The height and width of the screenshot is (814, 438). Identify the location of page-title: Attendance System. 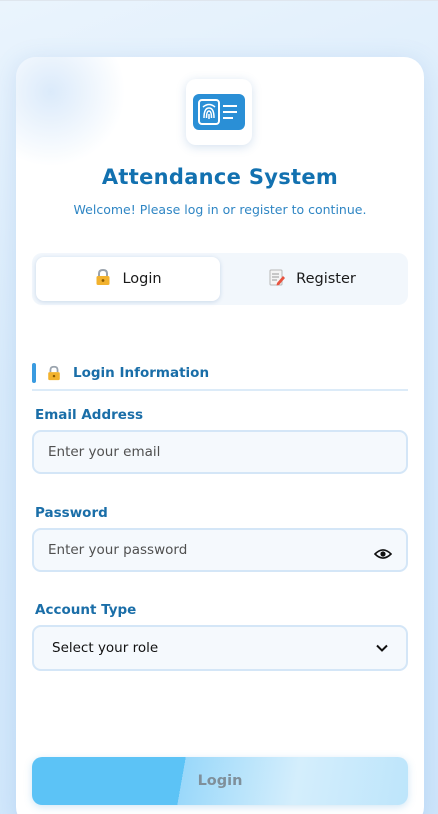
(220, 177).